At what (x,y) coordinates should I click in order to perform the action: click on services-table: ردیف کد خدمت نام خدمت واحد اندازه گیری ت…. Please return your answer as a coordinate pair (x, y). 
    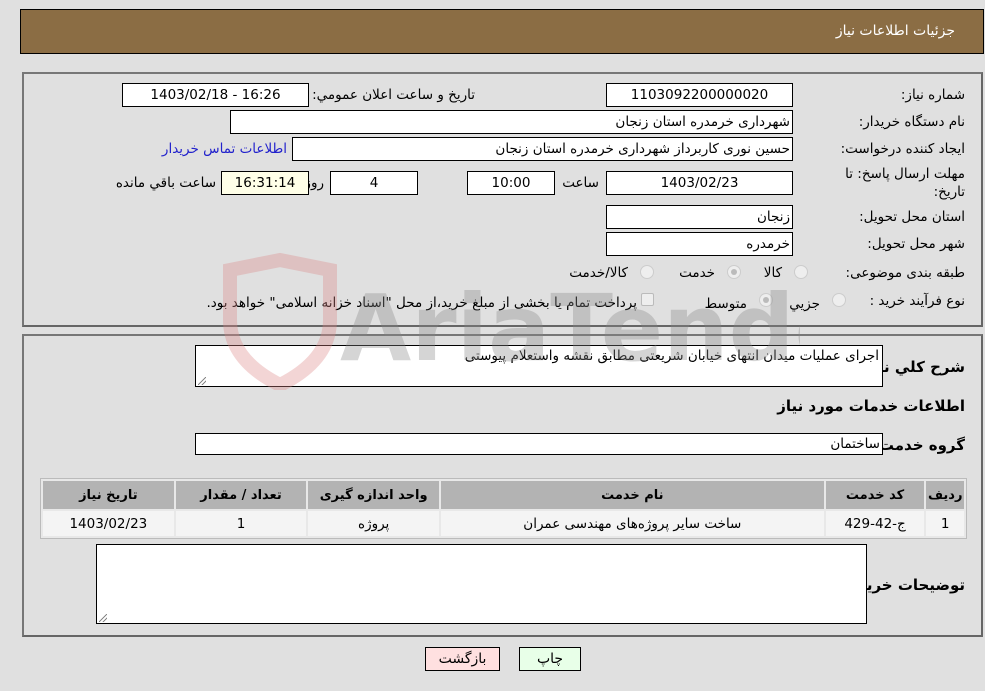
    Looking at the image, I should click on (503, 508).